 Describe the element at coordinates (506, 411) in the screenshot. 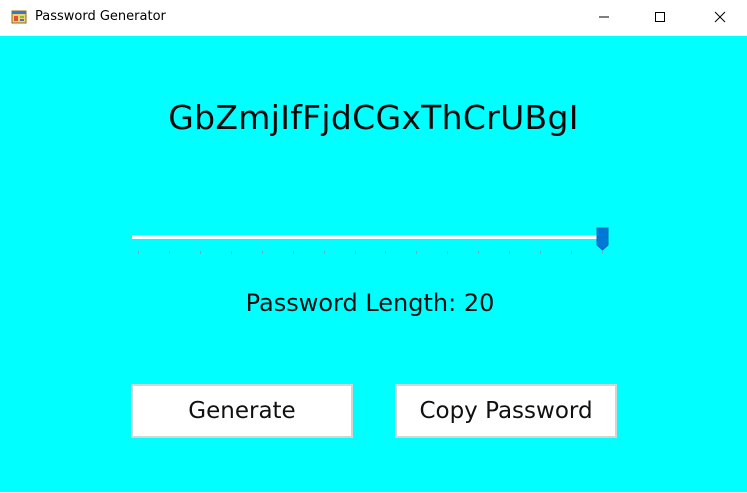

I see `copy-password-button: Copy Password` at that location.